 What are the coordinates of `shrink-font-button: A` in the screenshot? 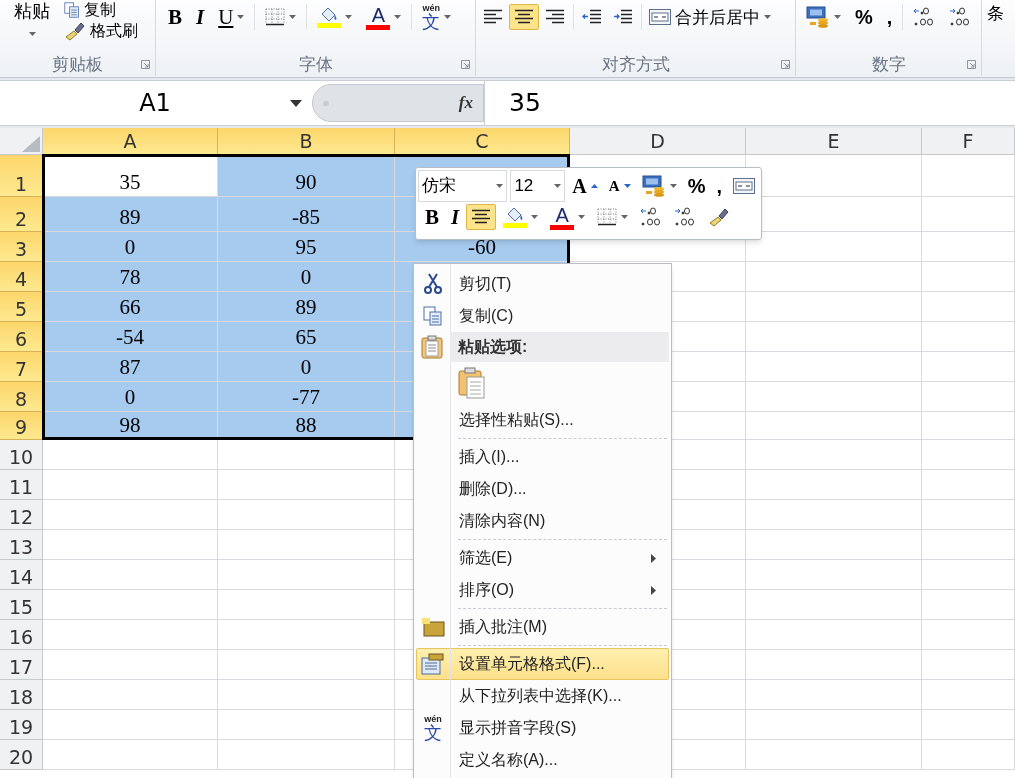 It's located at (619, 186).